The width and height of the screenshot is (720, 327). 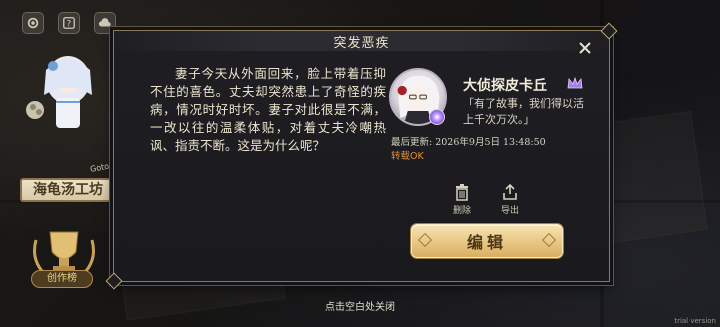 What do you see at coordinates (407, 156) in the screenshot?
I see `repost-status: 转载OK` at bounding box center [407, 156].